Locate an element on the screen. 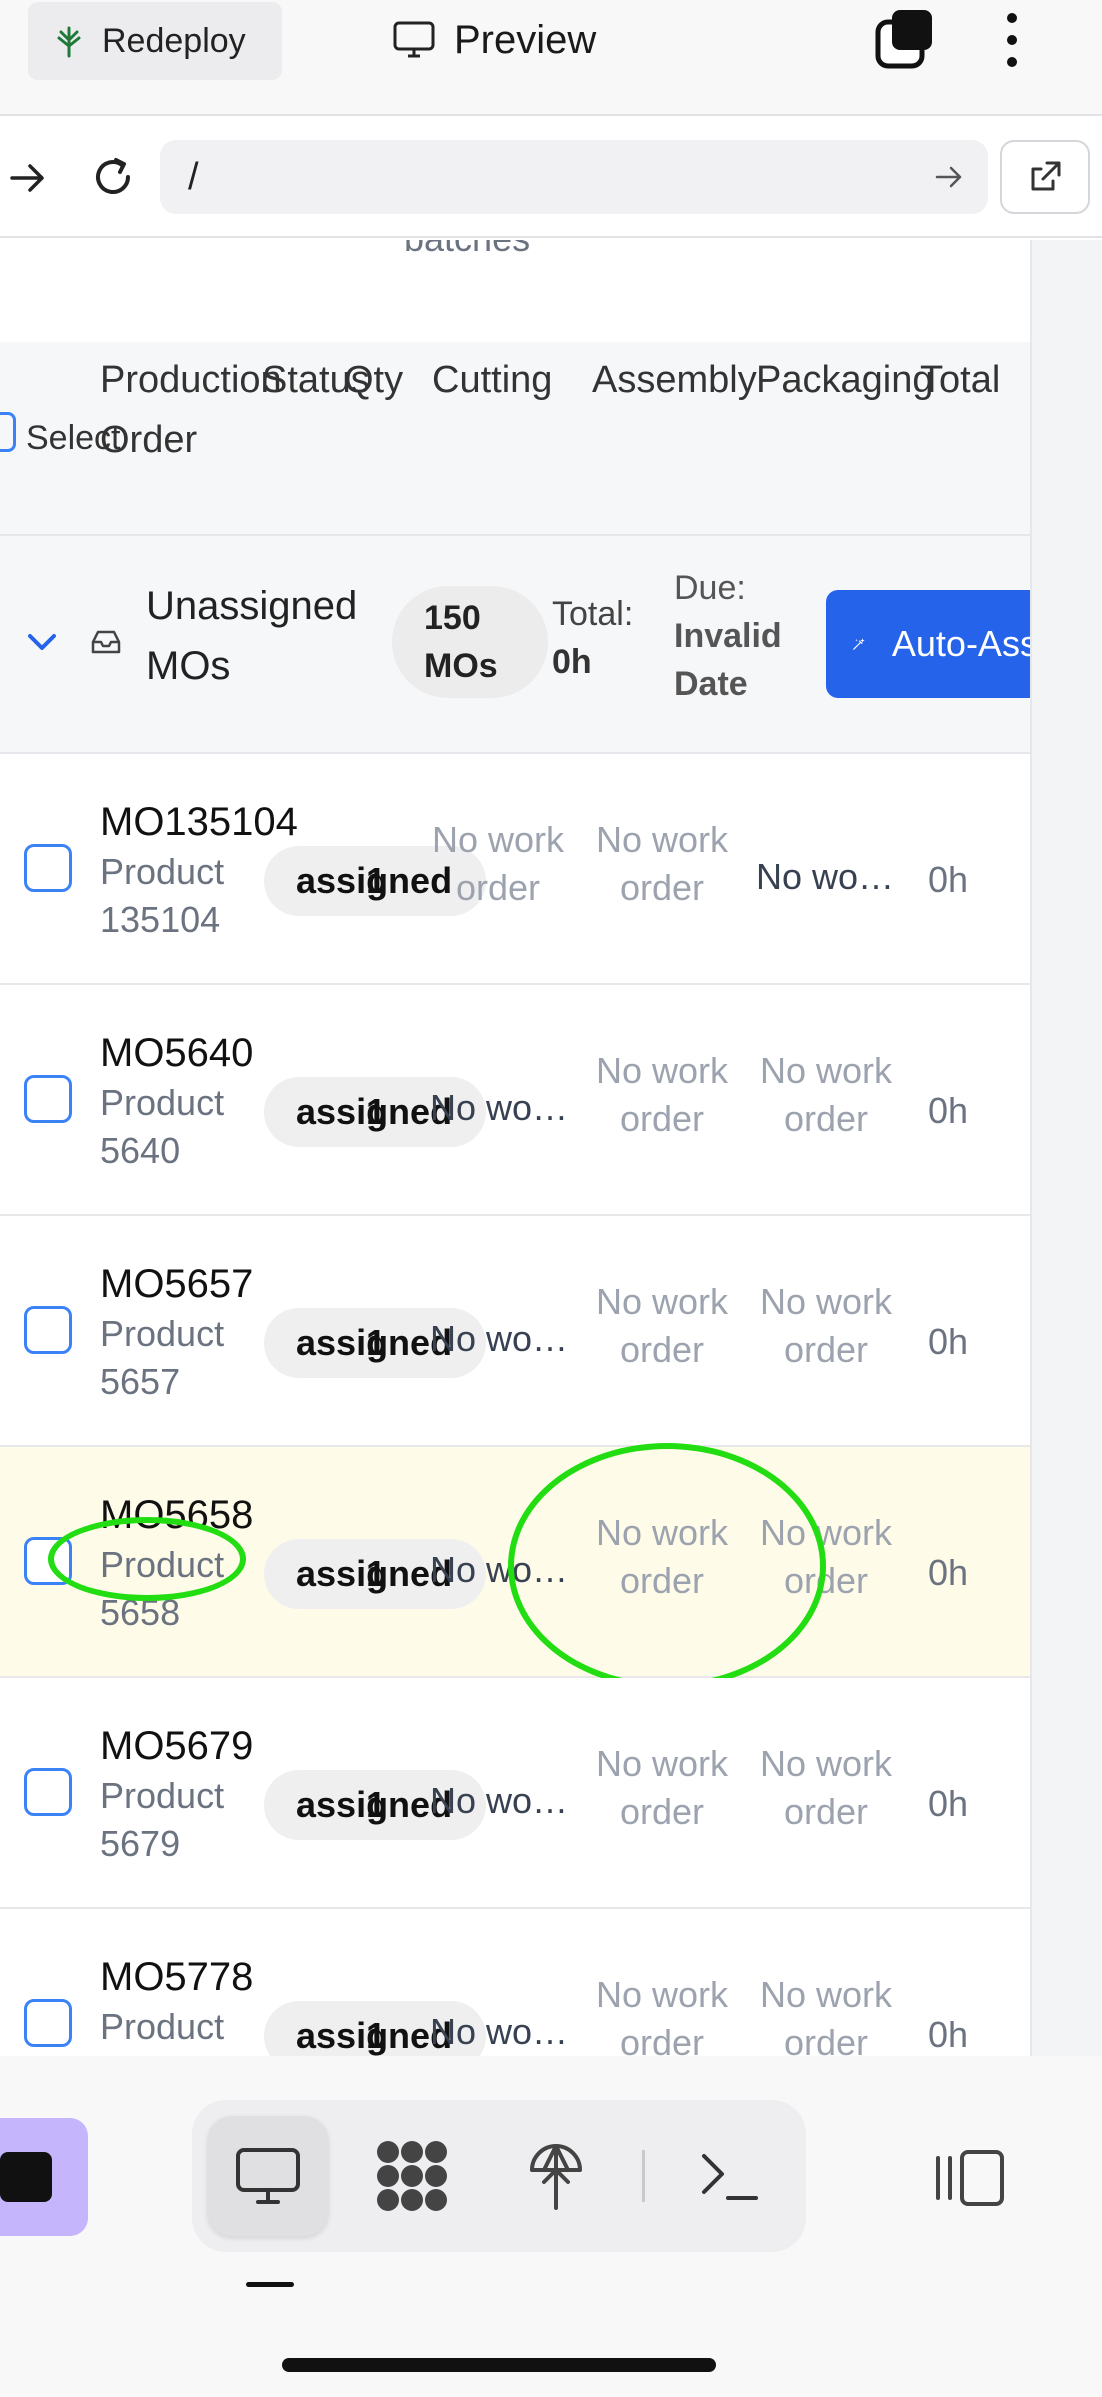  stop-button is located at coordinates (44, 2177).